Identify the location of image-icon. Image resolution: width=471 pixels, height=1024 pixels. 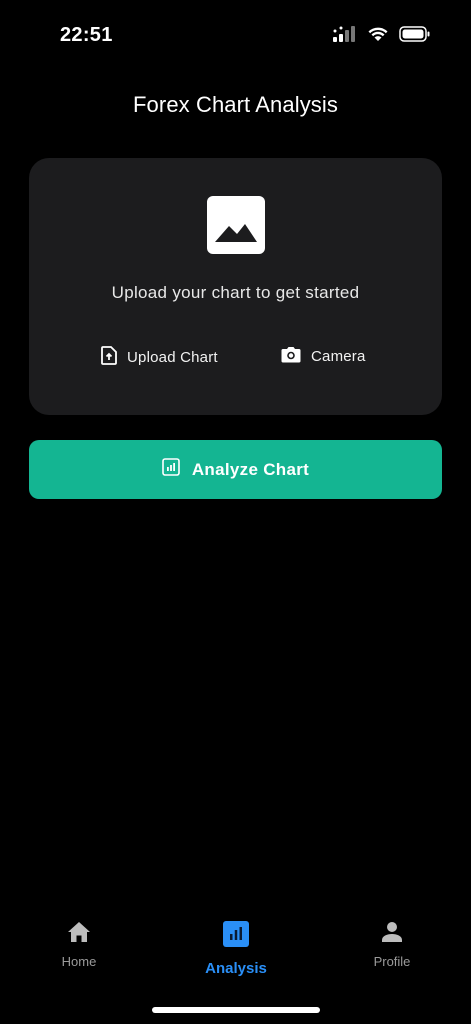
(236, 225).